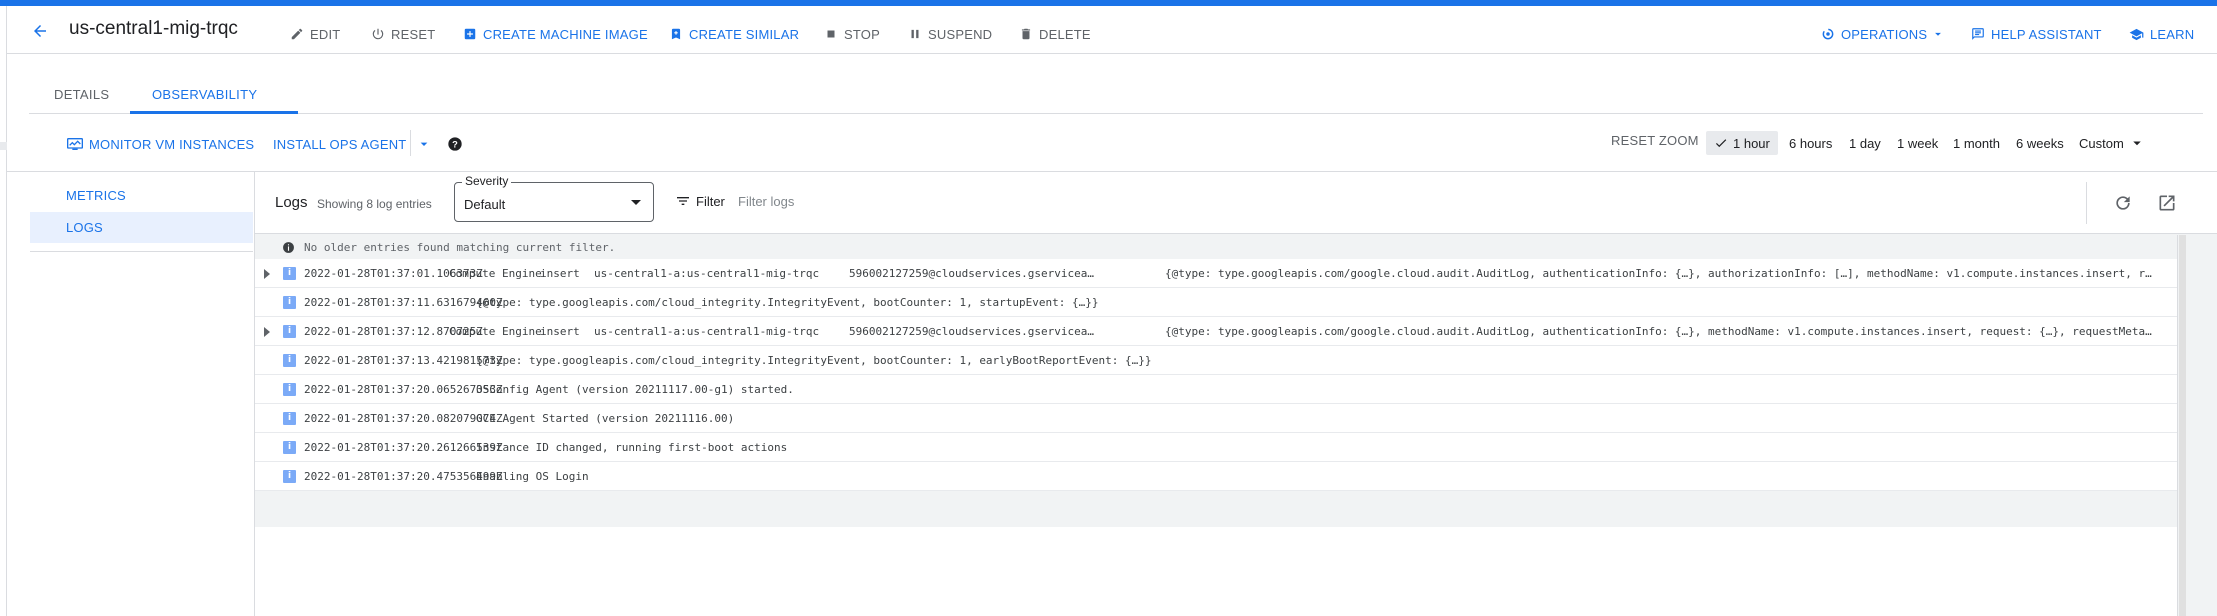 The image size is (2217, 616). Describe the element at coordinates (3, 146) in the screenshot. I see `left-rail-marker` at that location.